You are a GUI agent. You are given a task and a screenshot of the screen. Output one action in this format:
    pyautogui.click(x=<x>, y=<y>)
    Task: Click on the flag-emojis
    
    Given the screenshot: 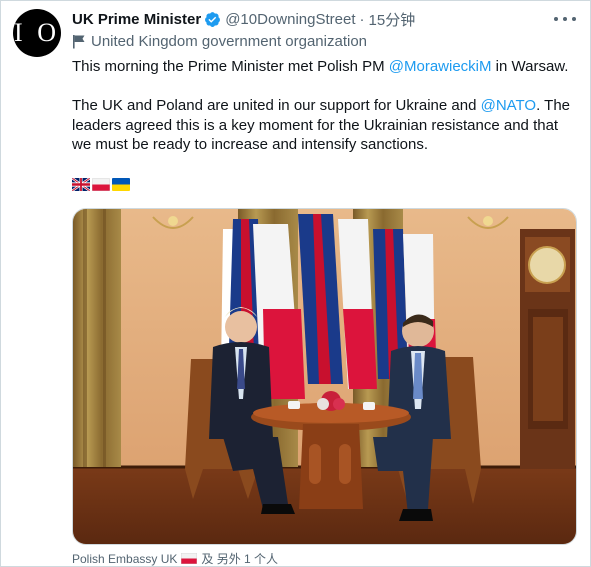 What is the action you would take?
    pyautogui.click(x=101, y=184)
    